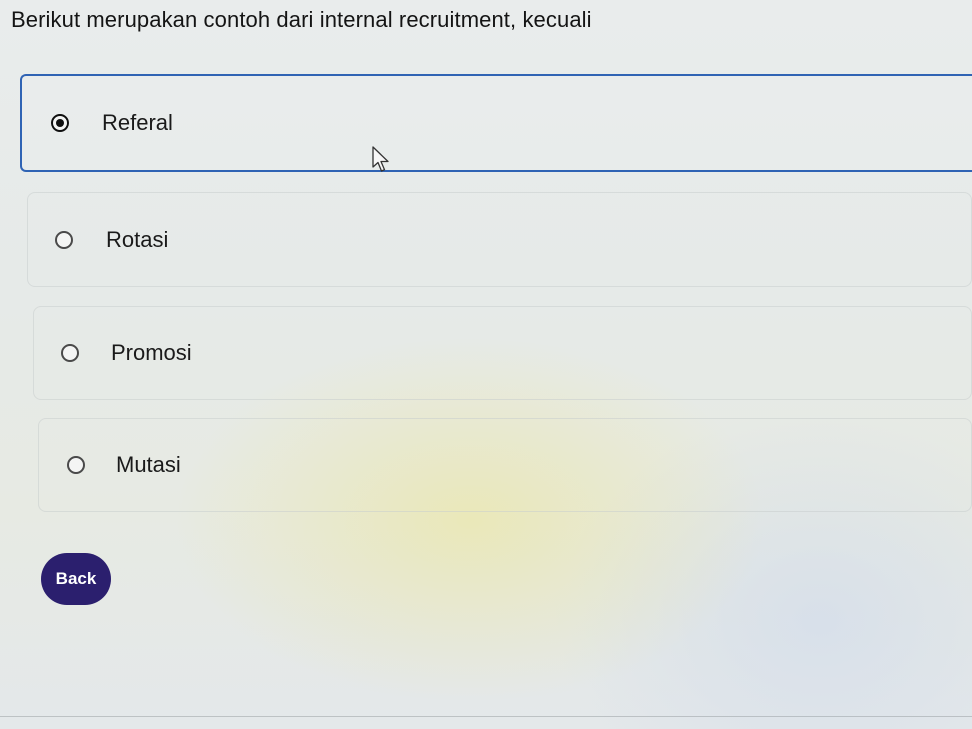 The height and width of the screenshot is (729, 972). Describe the element at coordinates (76, 579) in the screenshot. I see `back-button: Back` at that location.